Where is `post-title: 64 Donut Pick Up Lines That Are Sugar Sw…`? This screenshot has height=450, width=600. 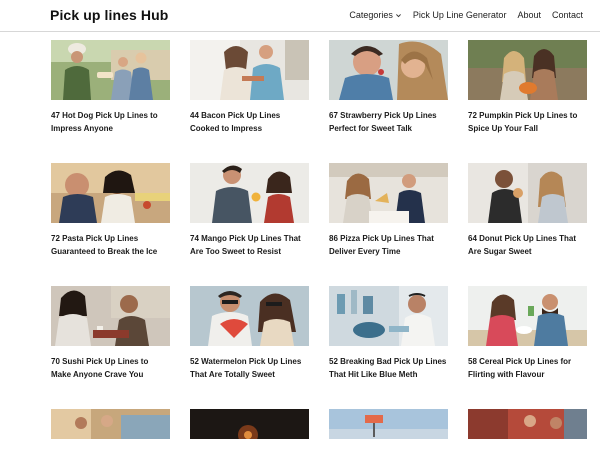 post-title: 64 Donut Pick Up Lines That Are Sugar Sw… is located at coordinates (527, 245).